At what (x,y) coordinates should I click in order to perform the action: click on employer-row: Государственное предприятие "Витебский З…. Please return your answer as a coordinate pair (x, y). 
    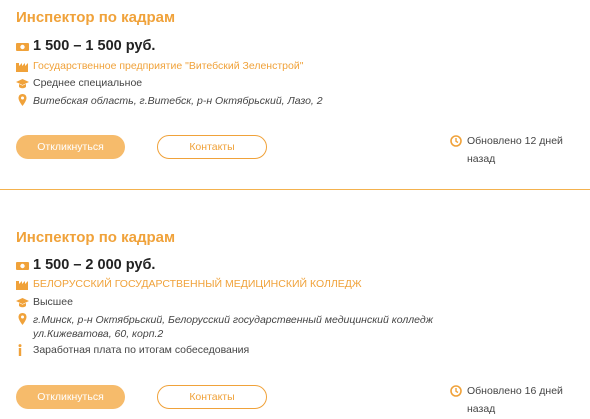
    Looking at the image, I should click on (159, 66).